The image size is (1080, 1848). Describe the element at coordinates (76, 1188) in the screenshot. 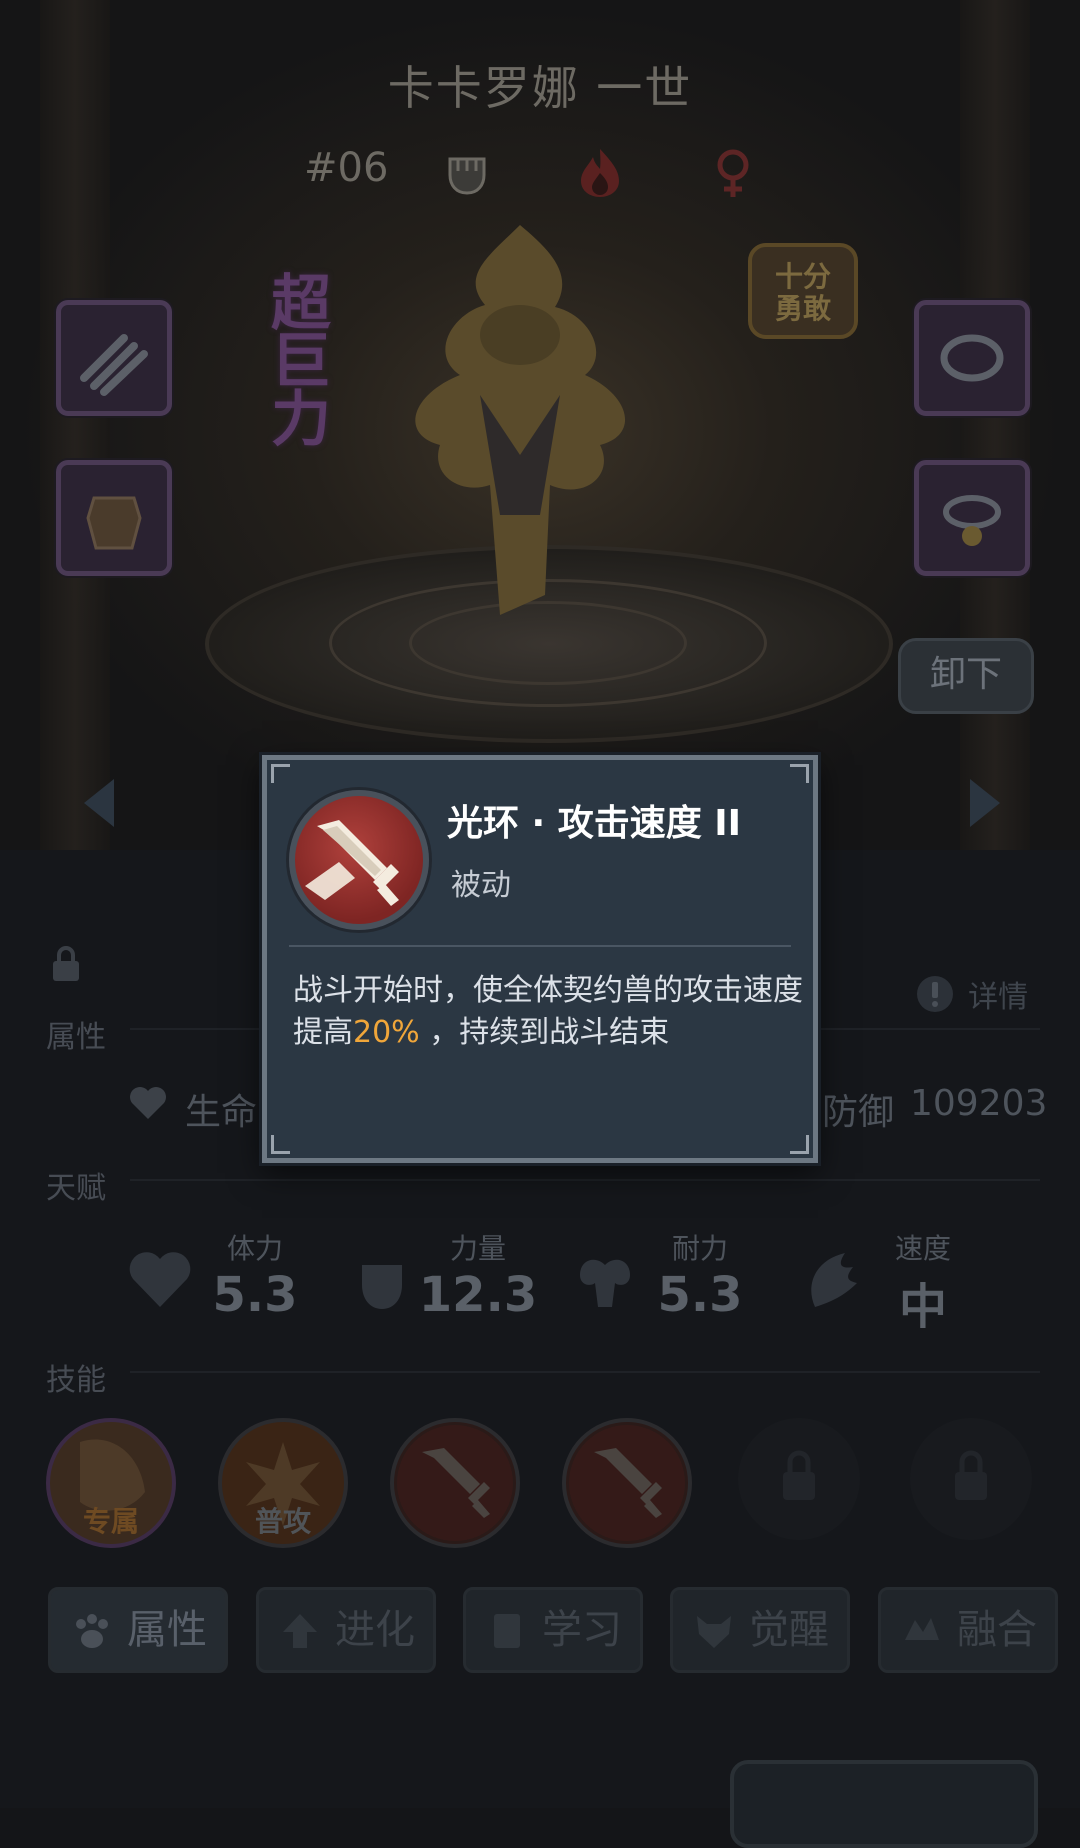

I see `talent-section-label: 天赋` at that location.